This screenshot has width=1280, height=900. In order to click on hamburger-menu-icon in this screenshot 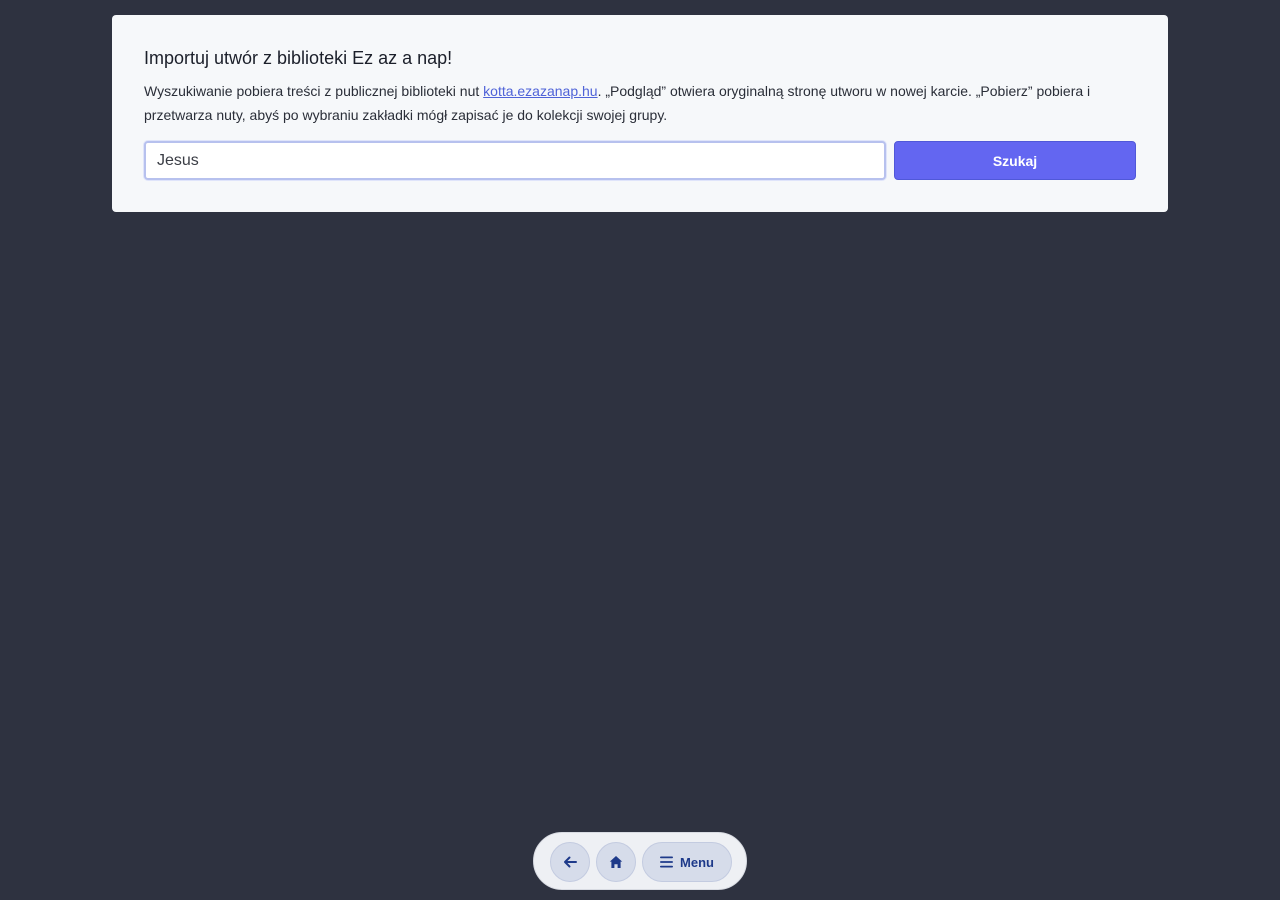, I will do `click(667, 862)`.